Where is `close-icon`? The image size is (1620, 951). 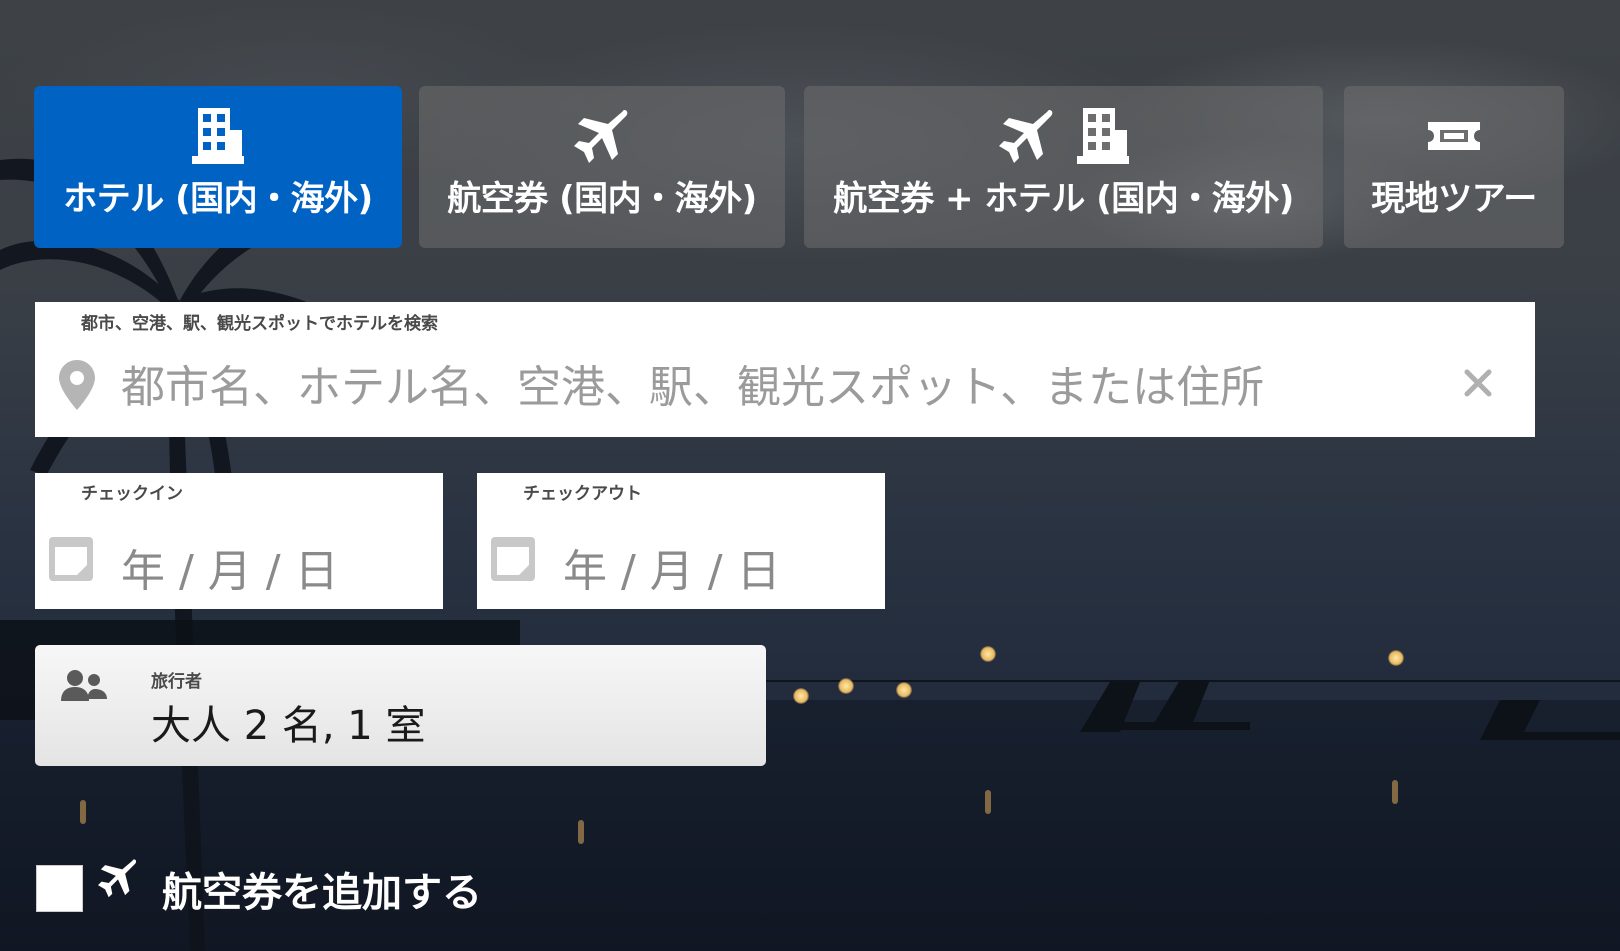
close-icon is located at coordinates (1478, 383).